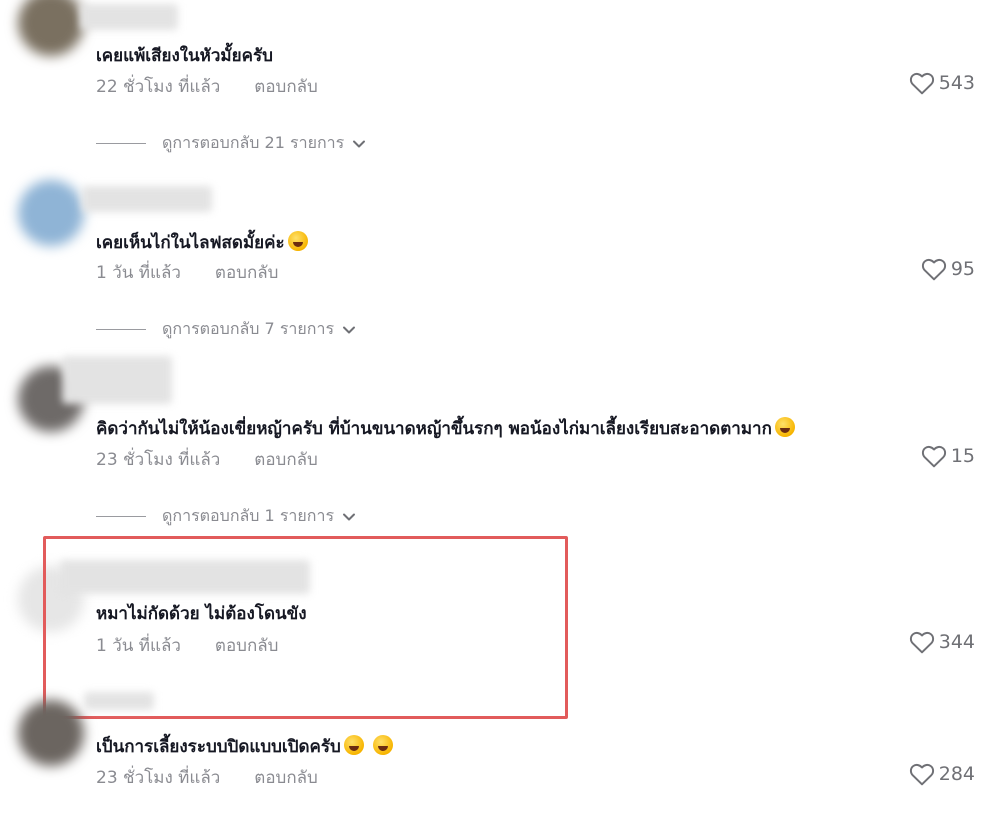 The width and height of the screenshot is (999, 817). Describe the element at coordinates (948, 456) in the screenshot. I see `like-button: 15` at that location.